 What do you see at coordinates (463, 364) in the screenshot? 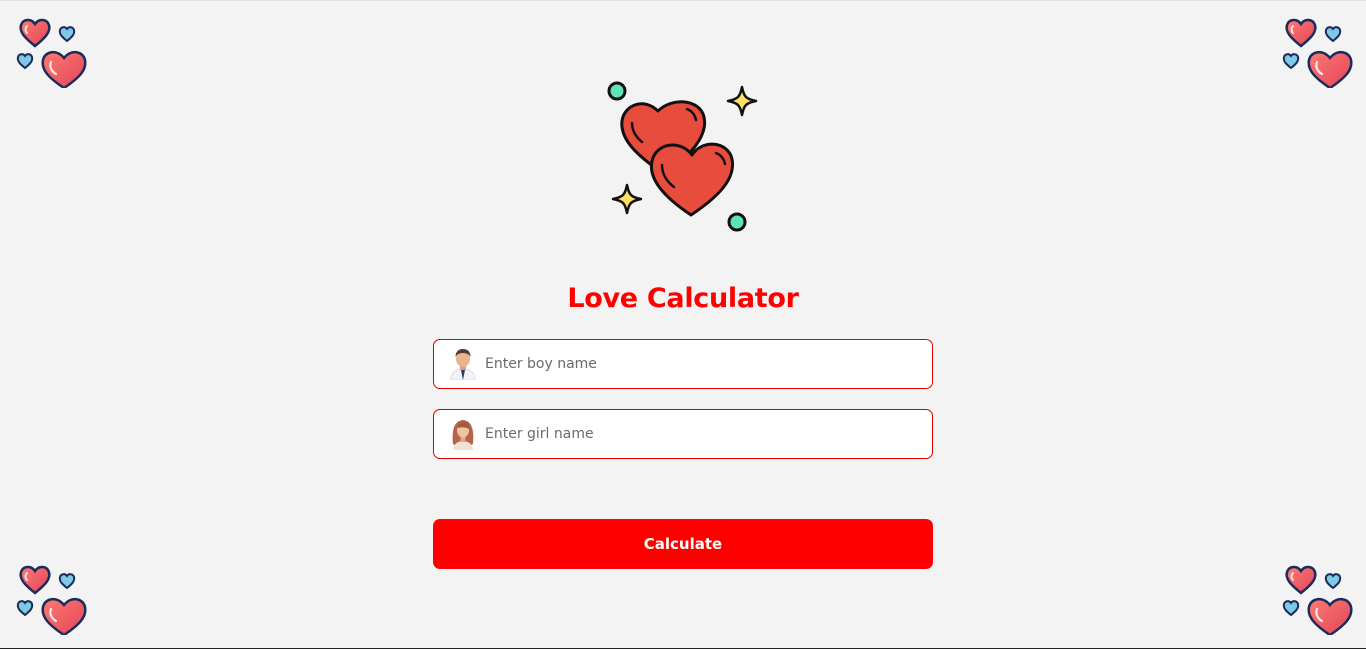
I see `boy-avatar-icon` at bounding box center [463, 364].